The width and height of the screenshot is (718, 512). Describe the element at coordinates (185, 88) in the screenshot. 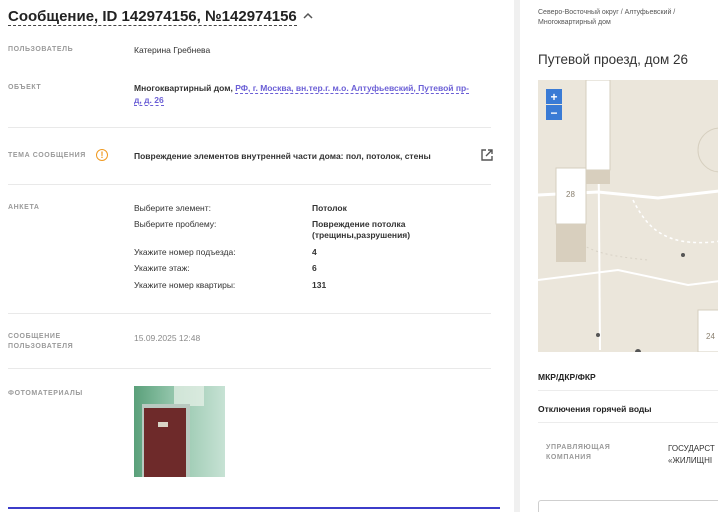

I see `object-type: Многоквартирный дом,` at that location.